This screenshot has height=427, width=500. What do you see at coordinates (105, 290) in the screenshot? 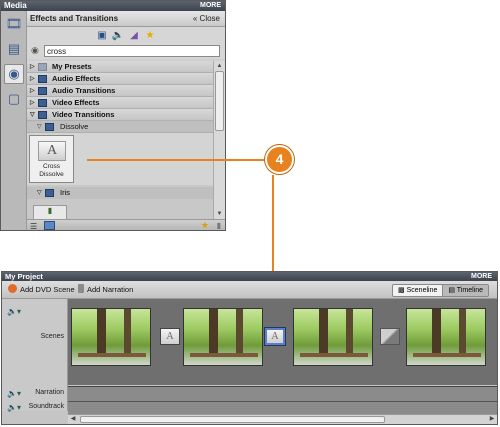
I see `add-narration-button: Add Narration` at bounding box center [105, 290].